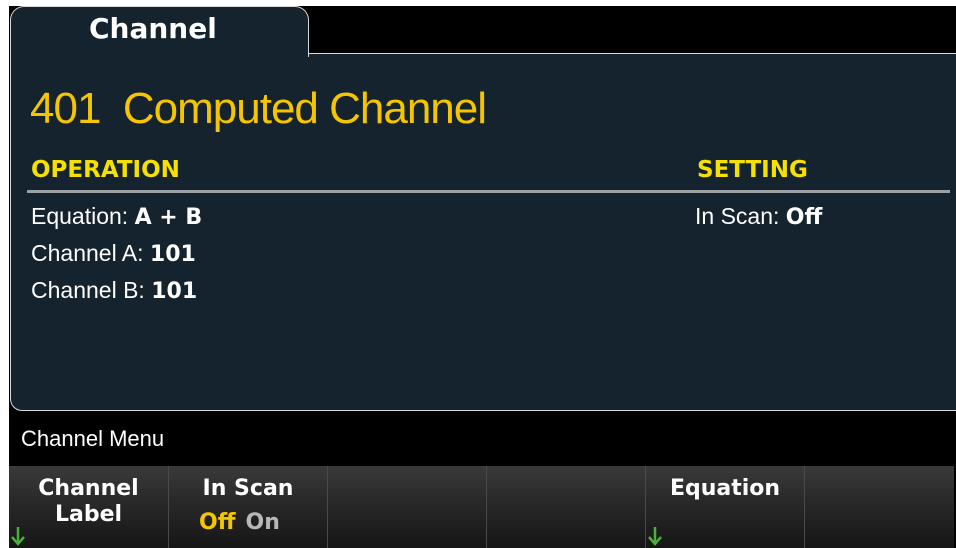  I want to click on tab-channel: Channel, so click(159, 31).